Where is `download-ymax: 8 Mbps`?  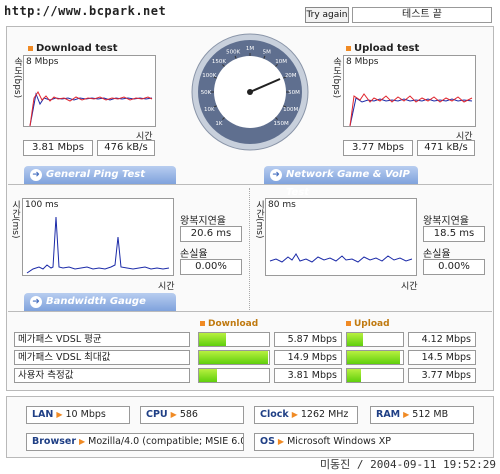 download-ymax: 8 Mbps is located at coordinates (42, 62).